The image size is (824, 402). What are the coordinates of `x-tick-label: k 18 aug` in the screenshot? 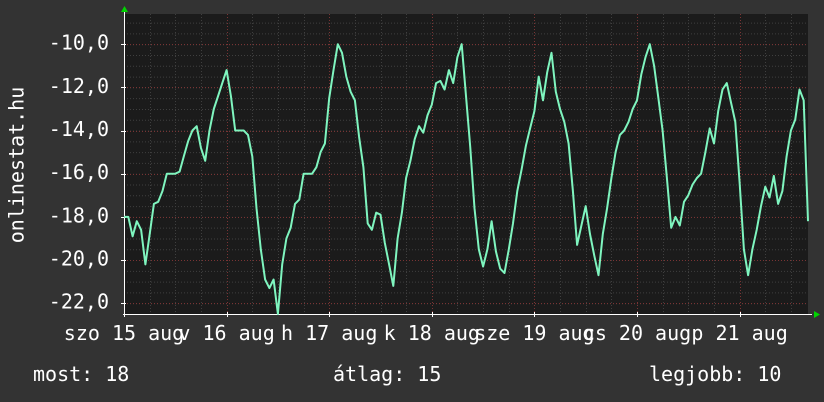 It's located at (432, 333).